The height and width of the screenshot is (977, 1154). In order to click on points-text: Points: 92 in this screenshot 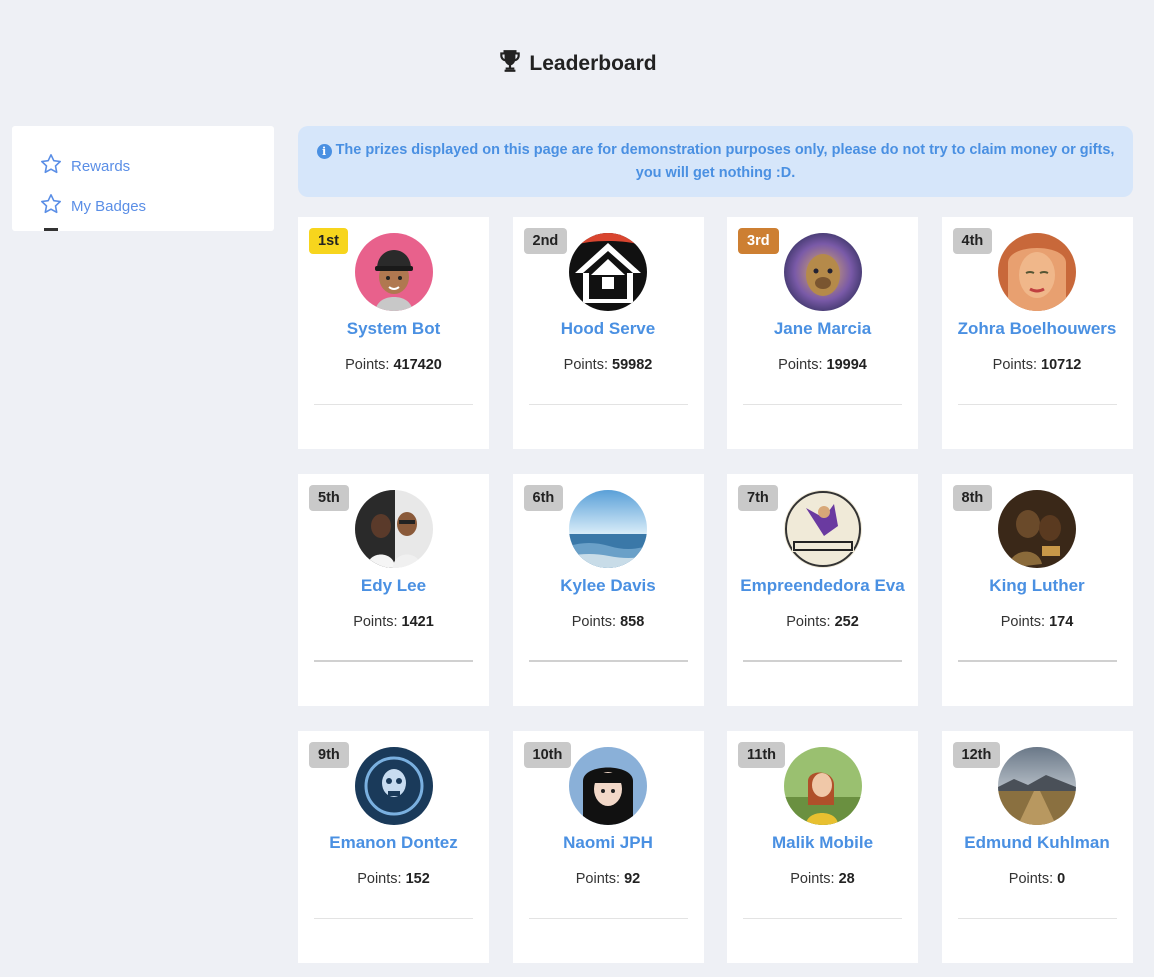, I will do `click(608, 879)`.